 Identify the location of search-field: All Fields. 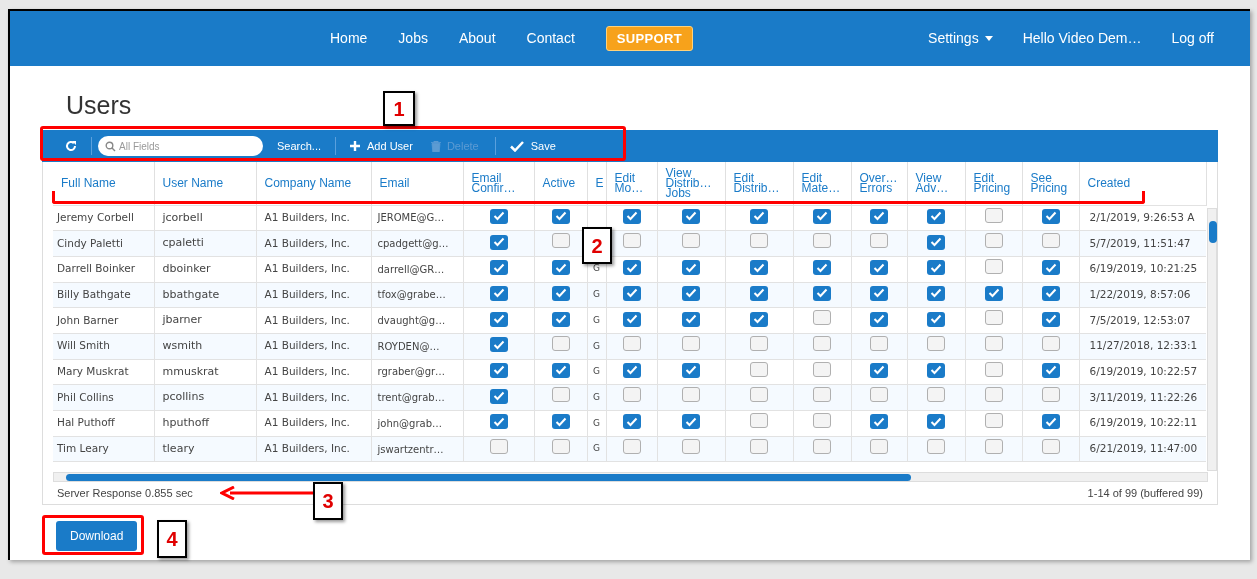
(184, 146).